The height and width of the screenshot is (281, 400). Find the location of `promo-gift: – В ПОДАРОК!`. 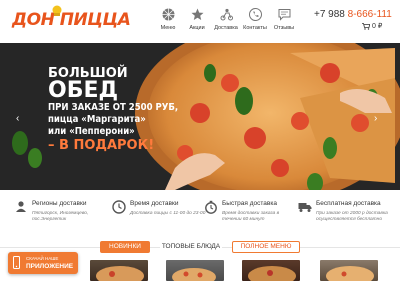

promo-gift: – В ПОДАРОК! is located at coordinates (101, 145).